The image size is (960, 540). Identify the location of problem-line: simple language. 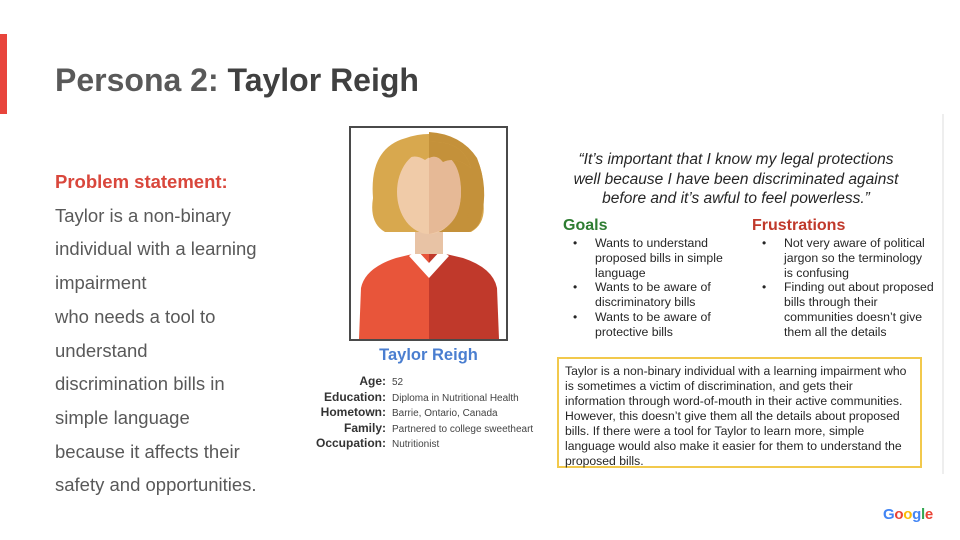
(122, 417).